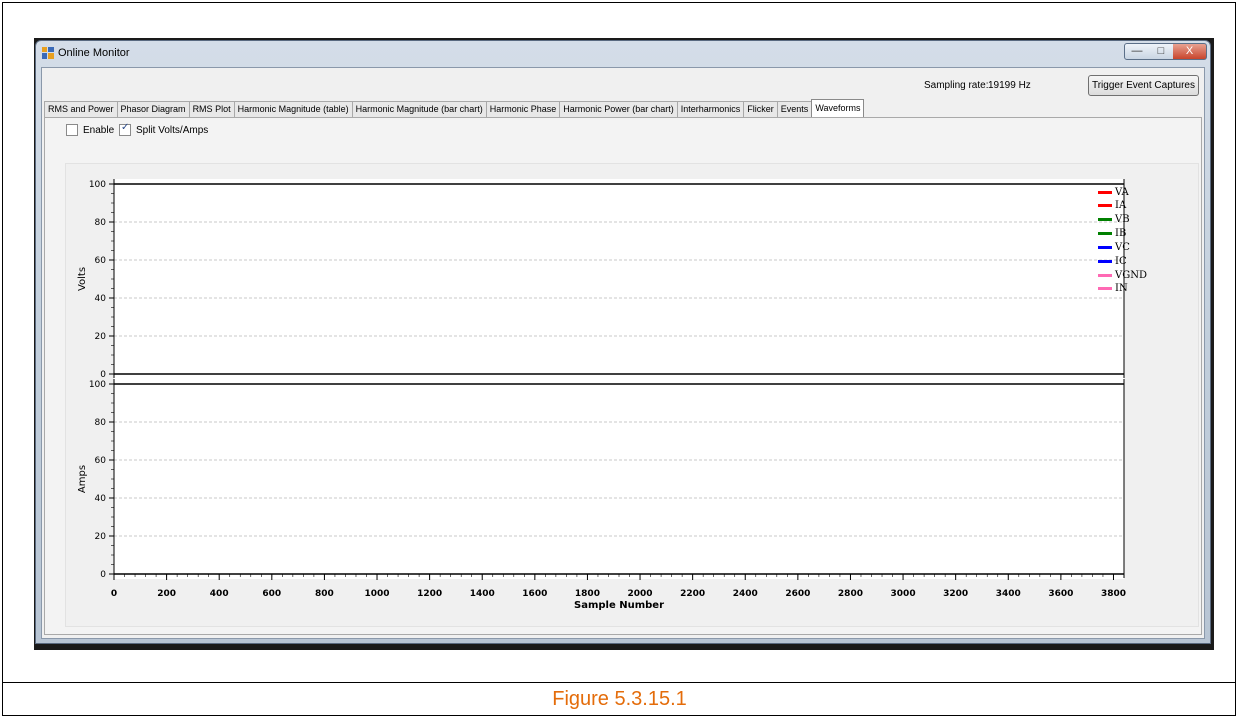  I want to click on title-bar: Online Monitor — □ X, so click(623, 54).